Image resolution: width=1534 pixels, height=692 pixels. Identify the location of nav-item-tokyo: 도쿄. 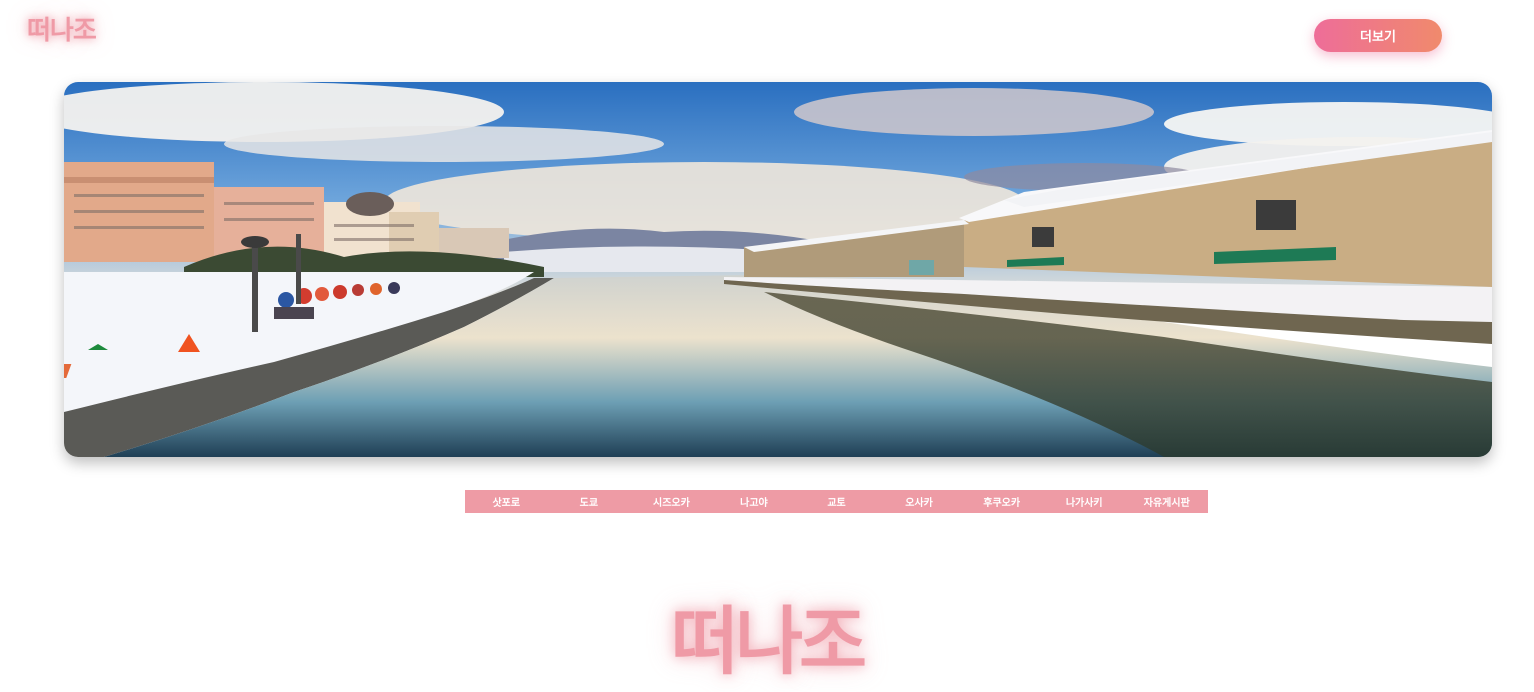
(589, 501).